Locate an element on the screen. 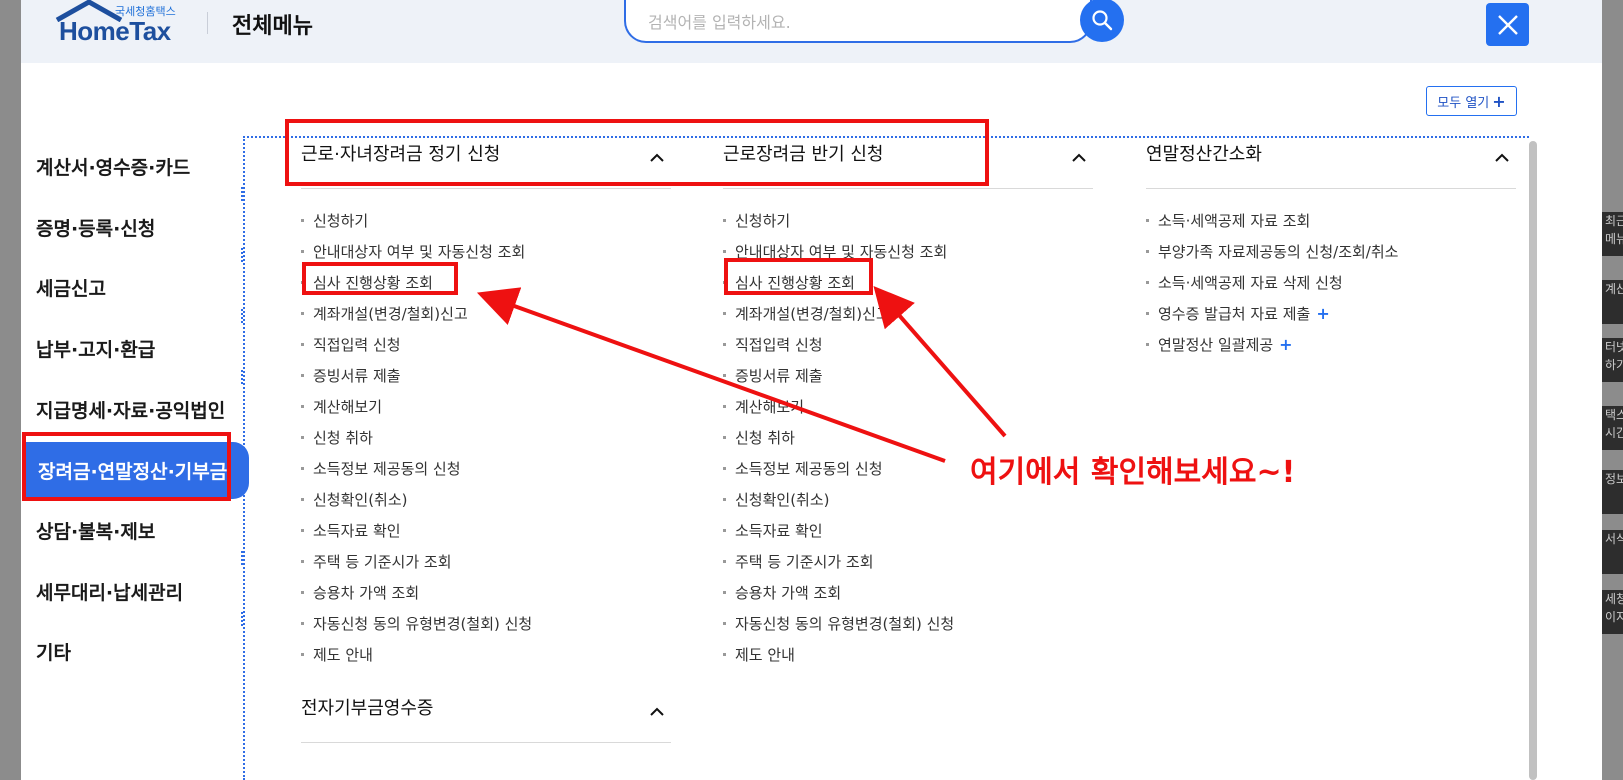  search-icon is located at coordinates (1102, 20).